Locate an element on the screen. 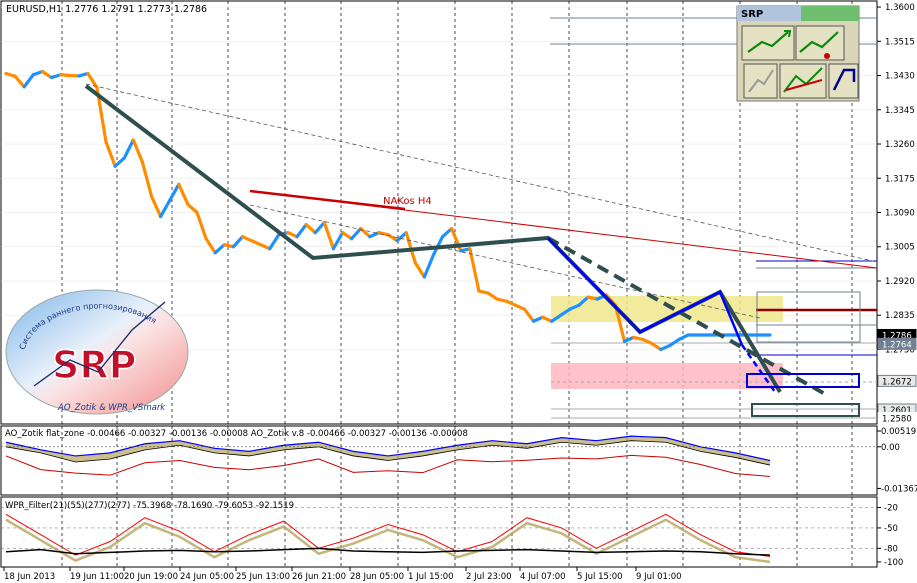 The height and width of the screenshot is (583, 917). wpr-tick-label: -50 is located at coordinates (891, 529).